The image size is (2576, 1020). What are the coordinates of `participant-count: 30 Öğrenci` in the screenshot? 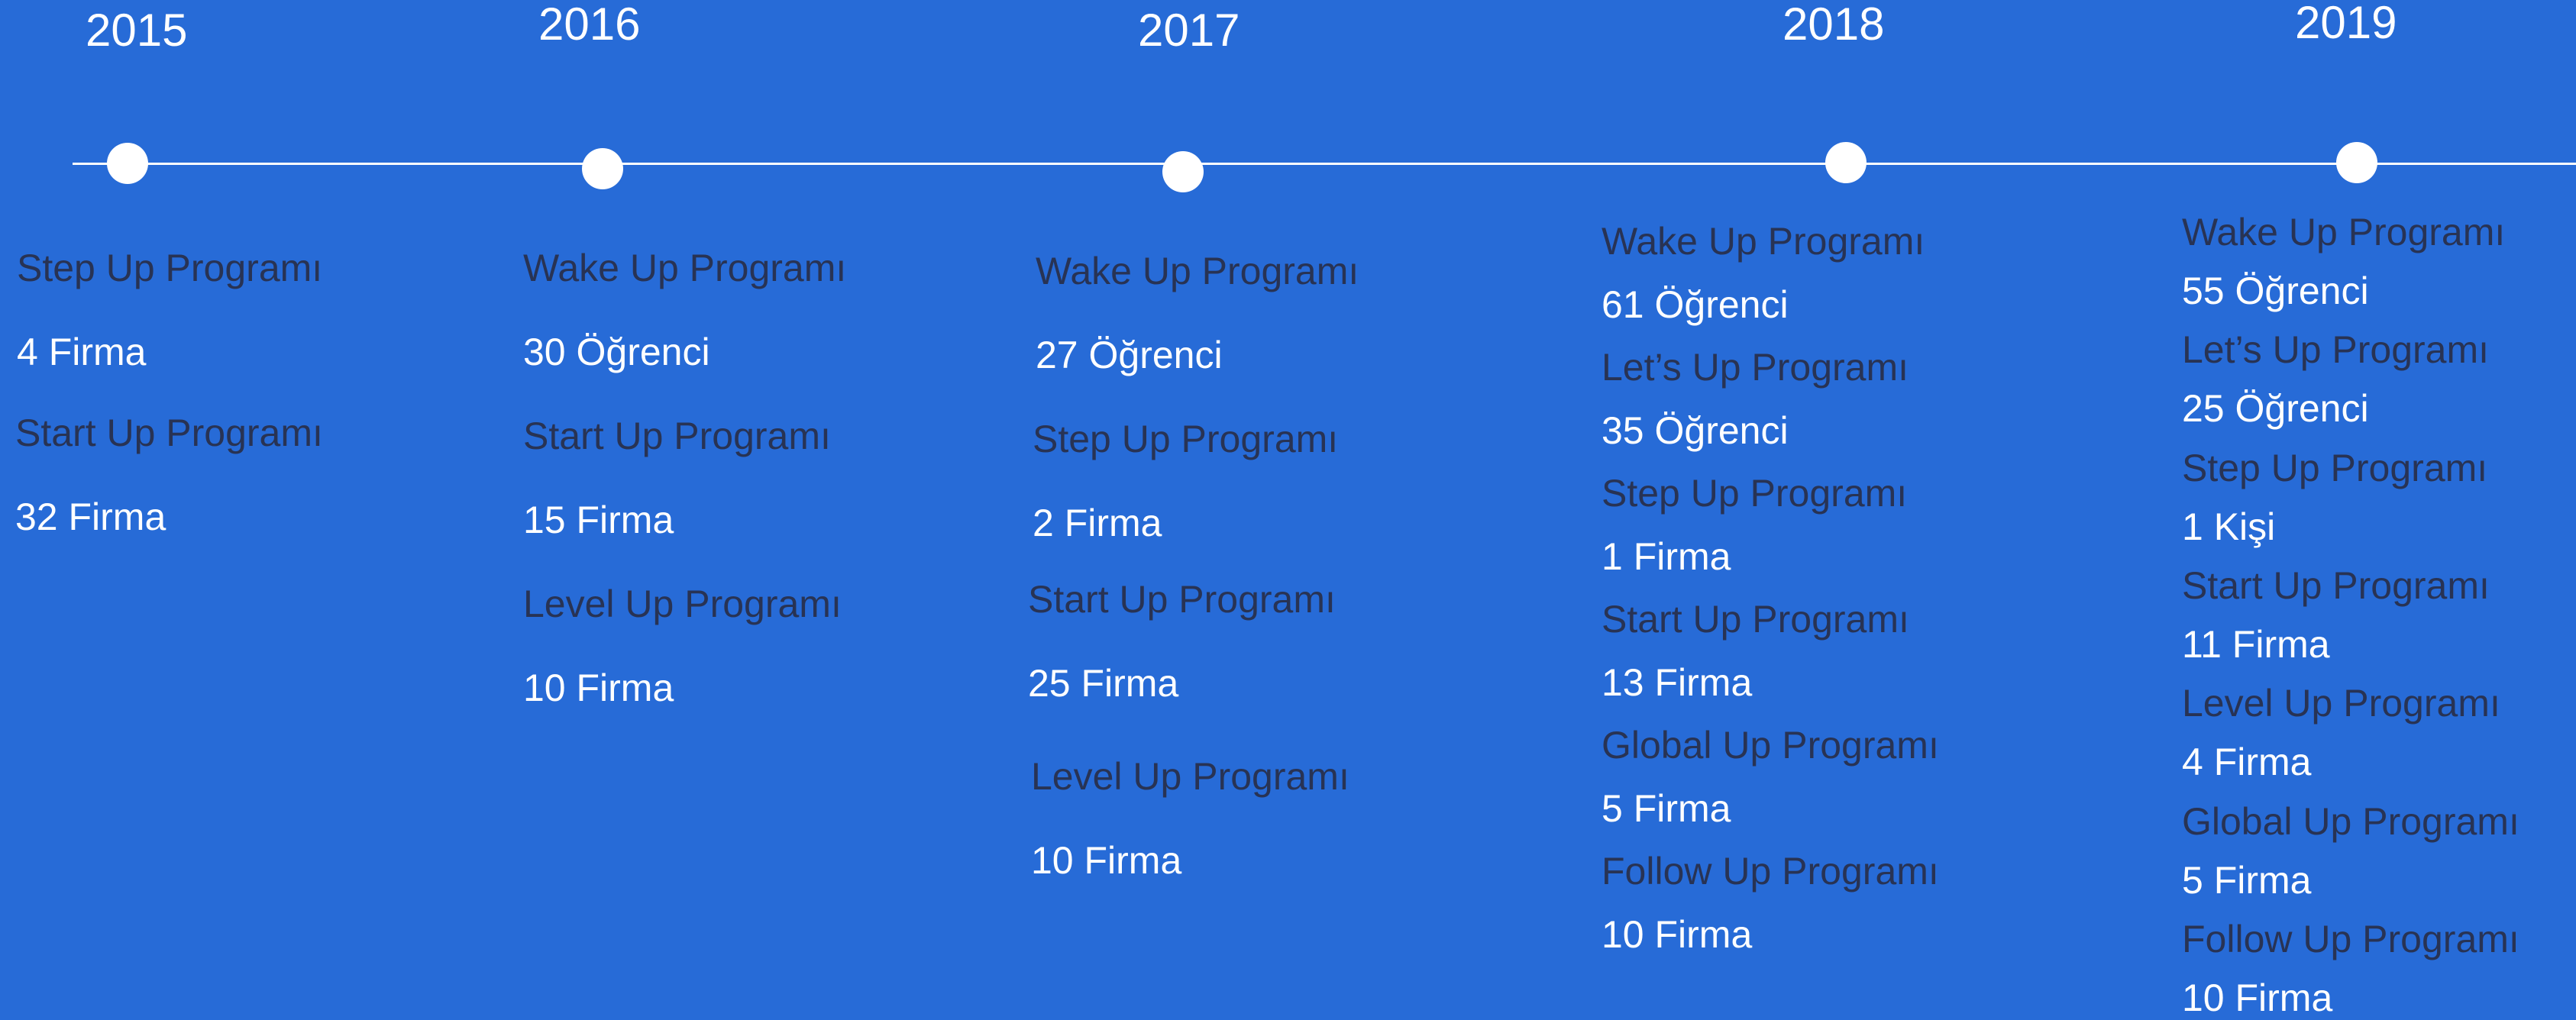 It's located at (616, 352).